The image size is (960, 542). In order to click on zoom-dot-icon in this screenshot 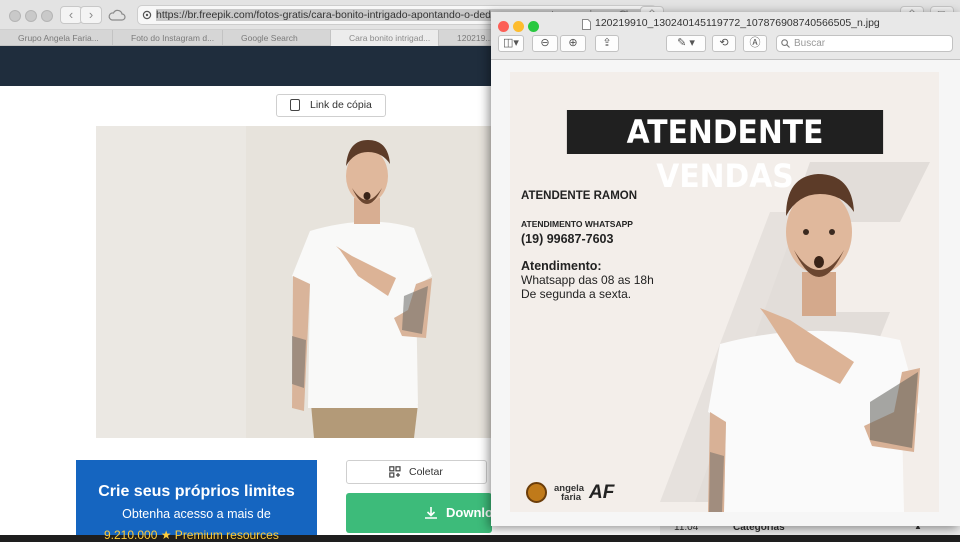, I will do `click(533, 26)`.